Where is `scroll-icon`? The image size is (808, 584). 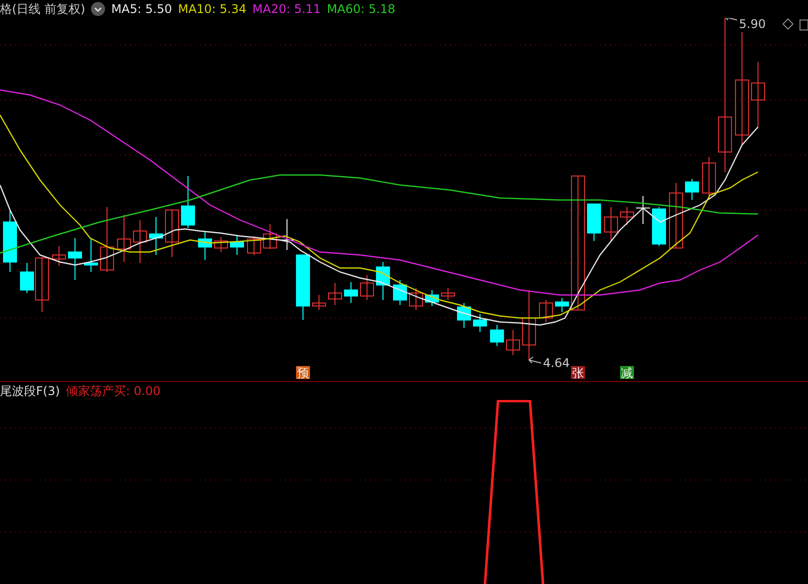 scroll-icon is located at coordinates (804, 25).